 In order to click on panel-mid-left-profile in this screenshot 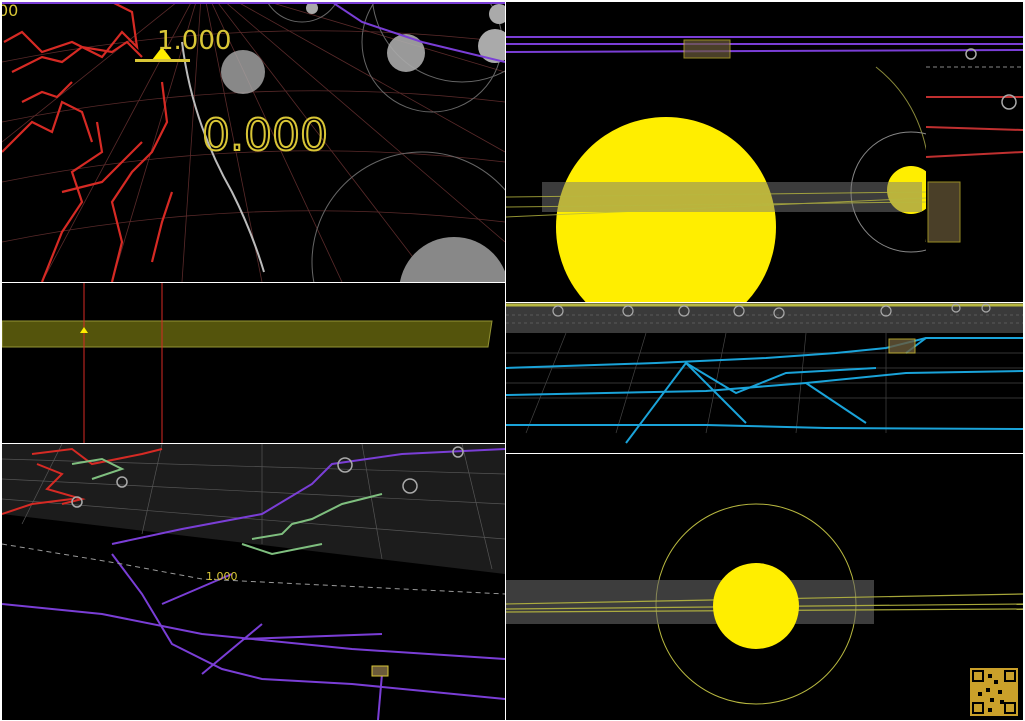, I will do `click(253, 363)`.